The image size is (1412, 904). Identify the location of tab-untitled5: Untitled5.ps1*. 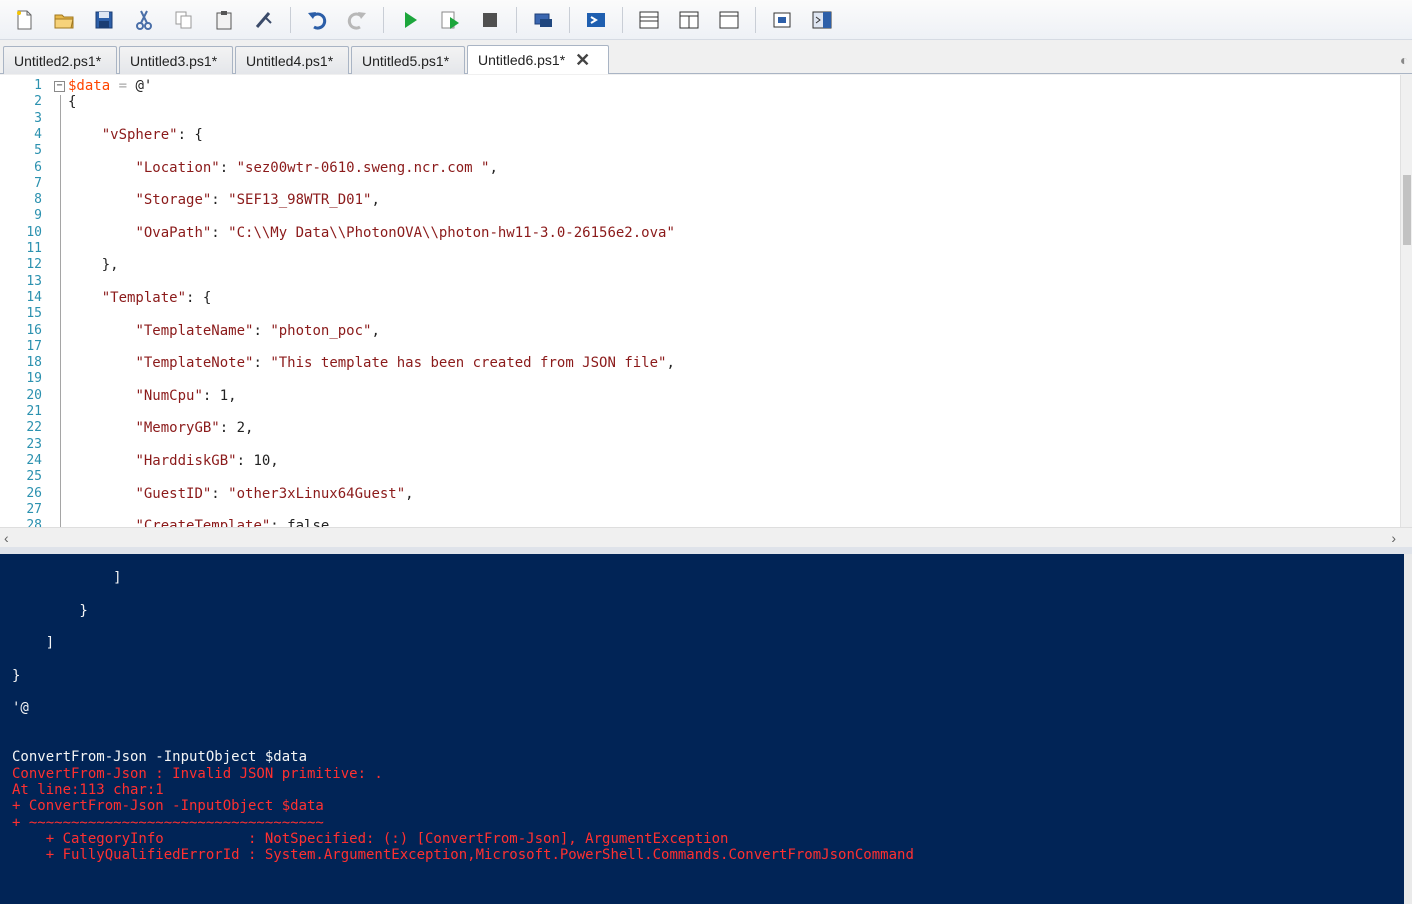
(408, 60).